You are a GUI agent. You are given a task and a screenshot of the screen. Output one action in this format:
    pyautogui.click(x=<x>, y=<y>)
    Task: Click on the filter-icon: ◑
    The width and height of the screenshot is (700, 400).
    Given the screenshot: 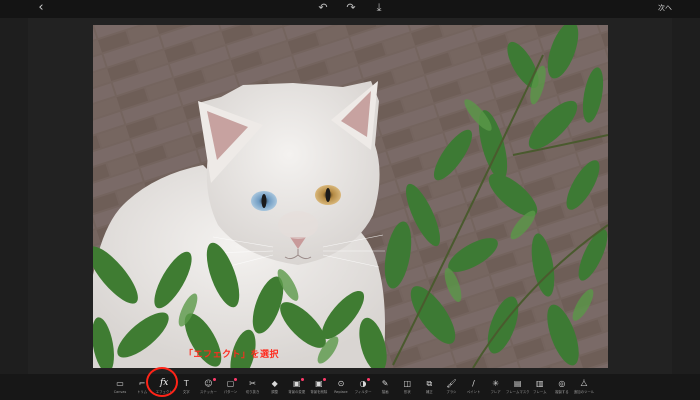 What is the action you would take?
    pyautogui.click(x=365, y=383)
    